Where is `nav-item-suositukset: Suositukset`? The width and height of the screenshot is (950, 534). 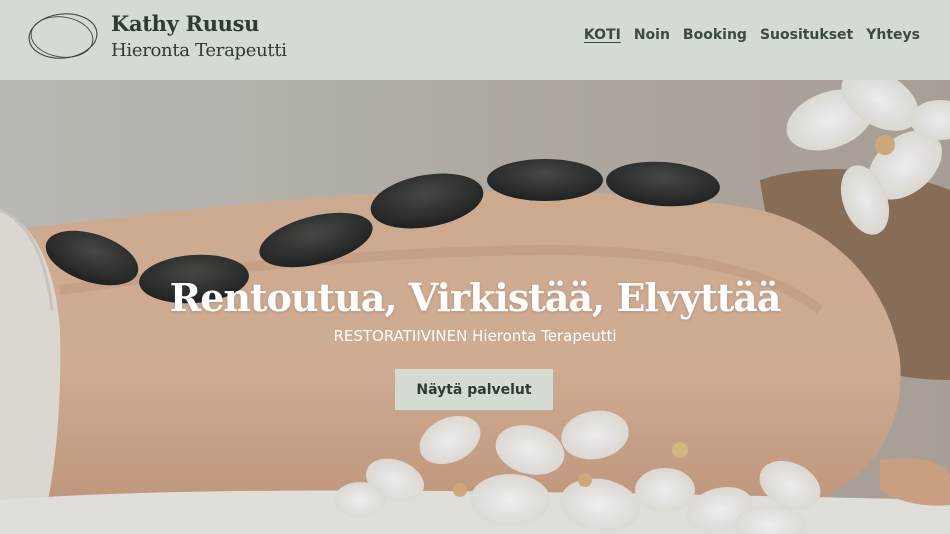 nav-item-suositukset: Suositukset is located at coordinates (806, 35).